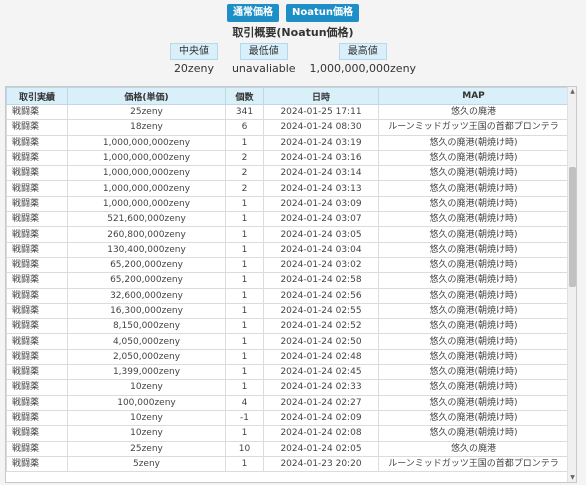 This screenshot has height=485, width=586. What do you see at coordinates (321, 219) in the screenshot?
I see `datetime-cell: 2024-01-24 03:07` at bounding box center [321, 219].